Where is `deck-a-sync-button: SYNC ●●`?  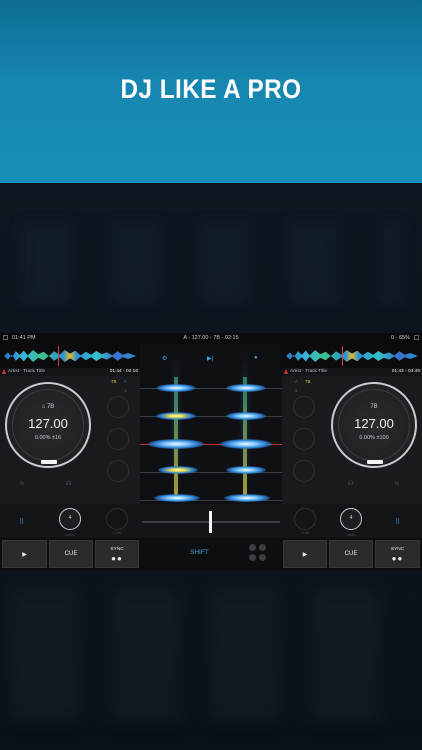 deck-a-sync-button: SYNC ●● is located at coordinates (117, 554).